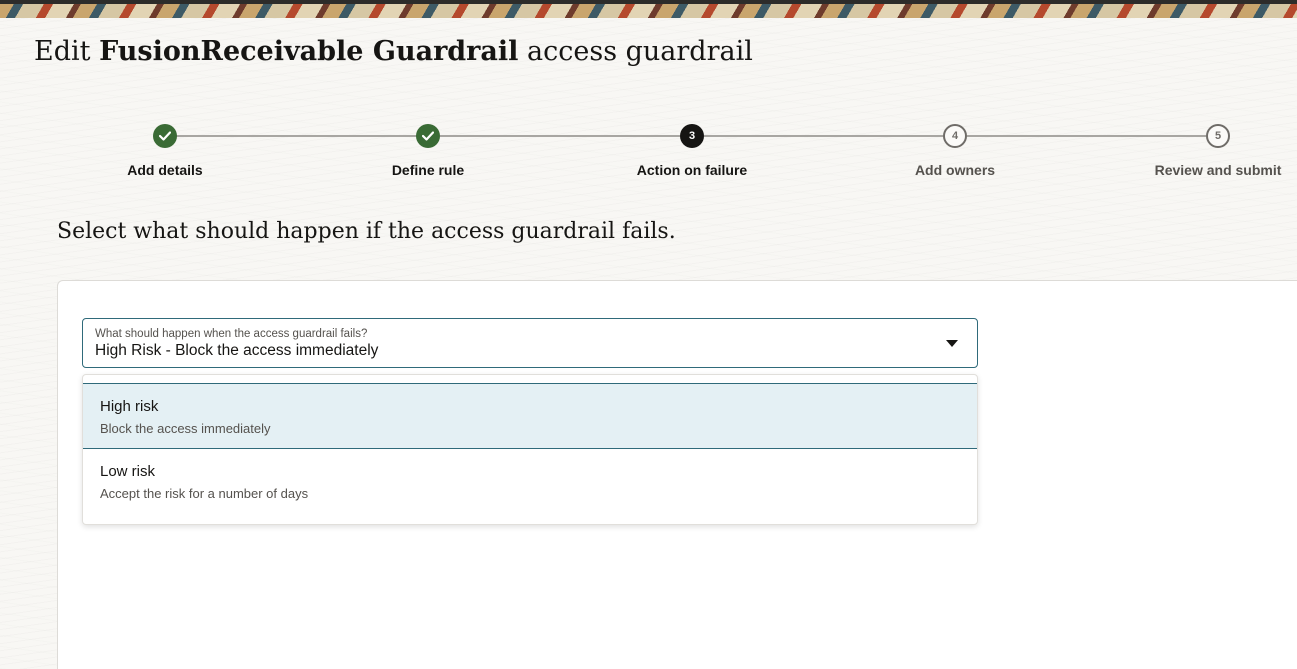 The height and width of the screenshot is (669, 1297). I want to click on select-value: High Risk - Block the access immediately, so click(237, 350).